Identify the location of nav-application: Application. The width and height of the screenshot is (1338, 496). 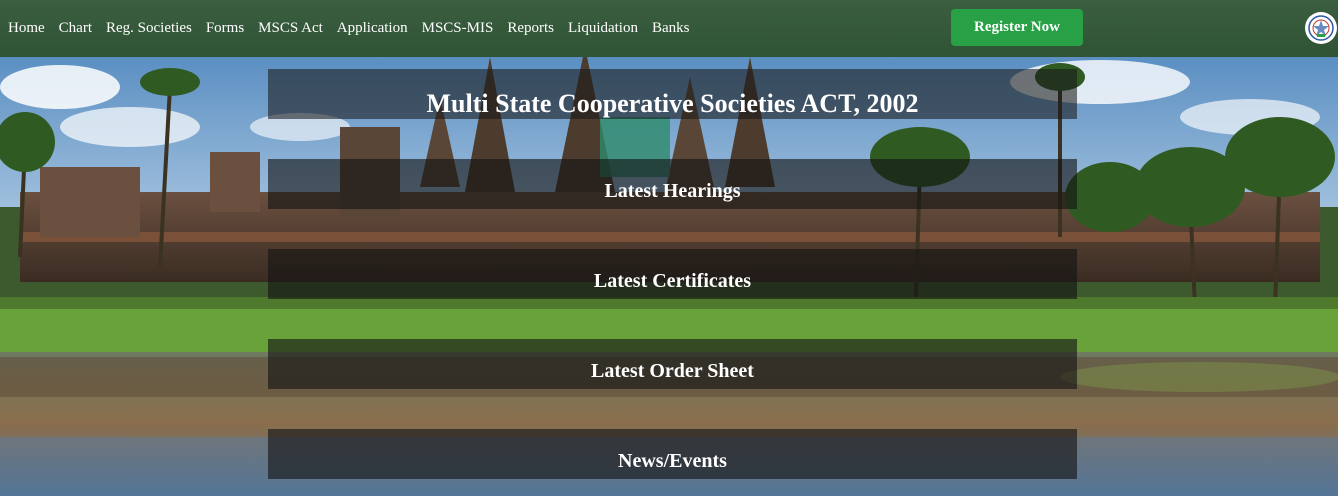
(372, 28).